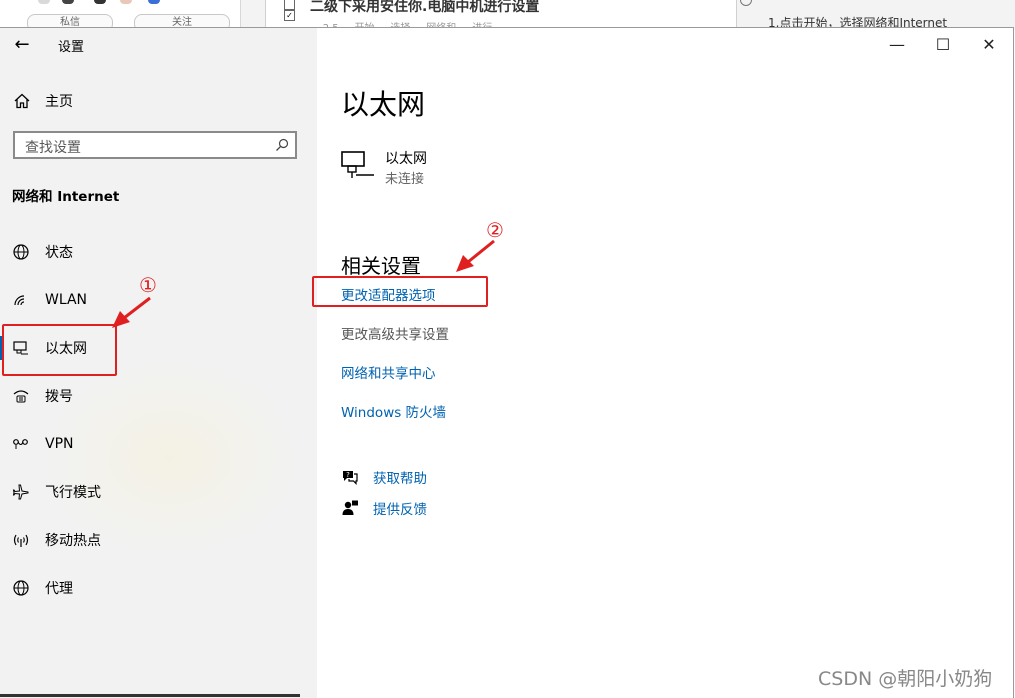 Image resolution: width=1015 pixels, height=698 pixels. I want to click on sidebar-item-airplane: 飞行模式, so click(158, 492).